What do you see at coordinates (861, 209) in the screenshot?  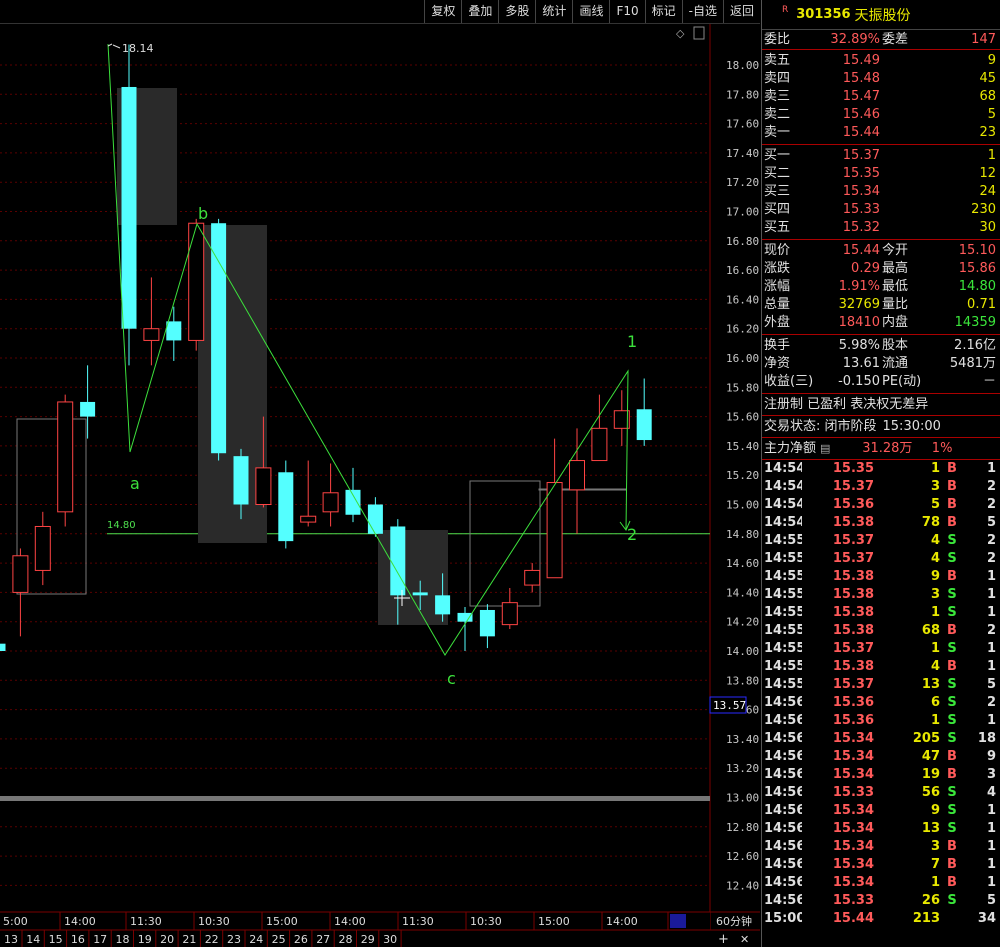 I see `buy-level-price: 15.33` at bounding box center [861, 209].